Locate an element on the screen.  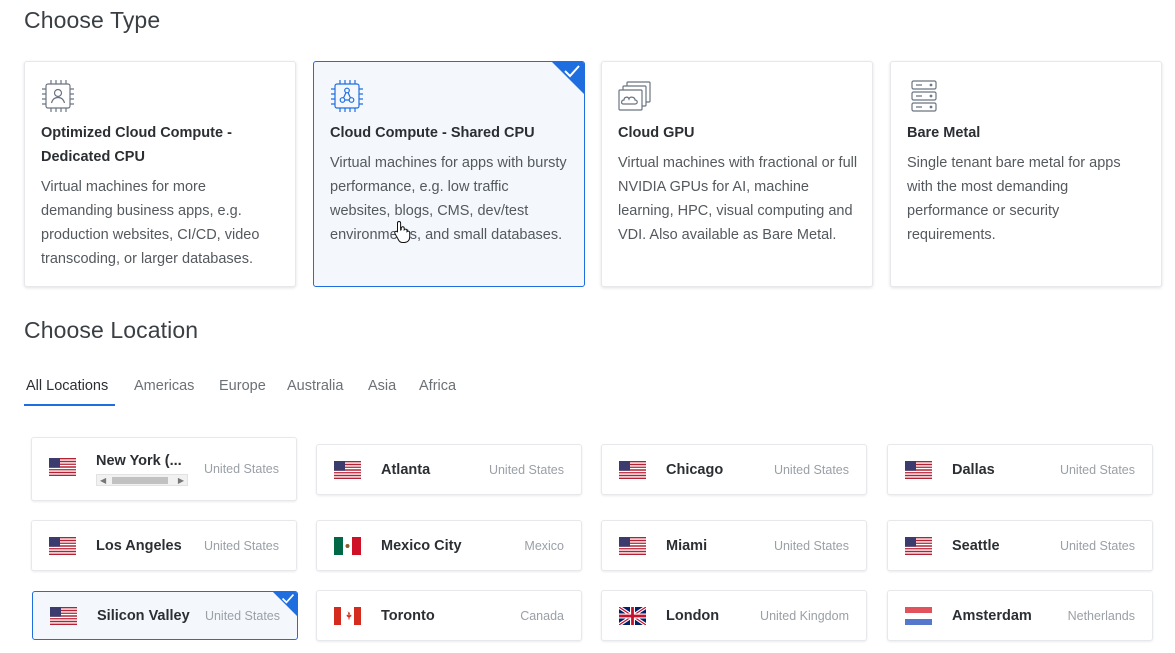
location-city: Amsterdam is located at coordinates (992, 615).